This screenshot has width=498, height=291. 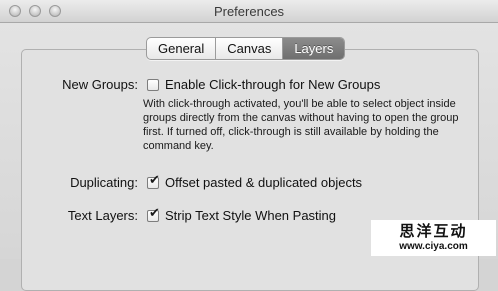 I want to click on title-bar: Preferences, so click(x=249, y=11).